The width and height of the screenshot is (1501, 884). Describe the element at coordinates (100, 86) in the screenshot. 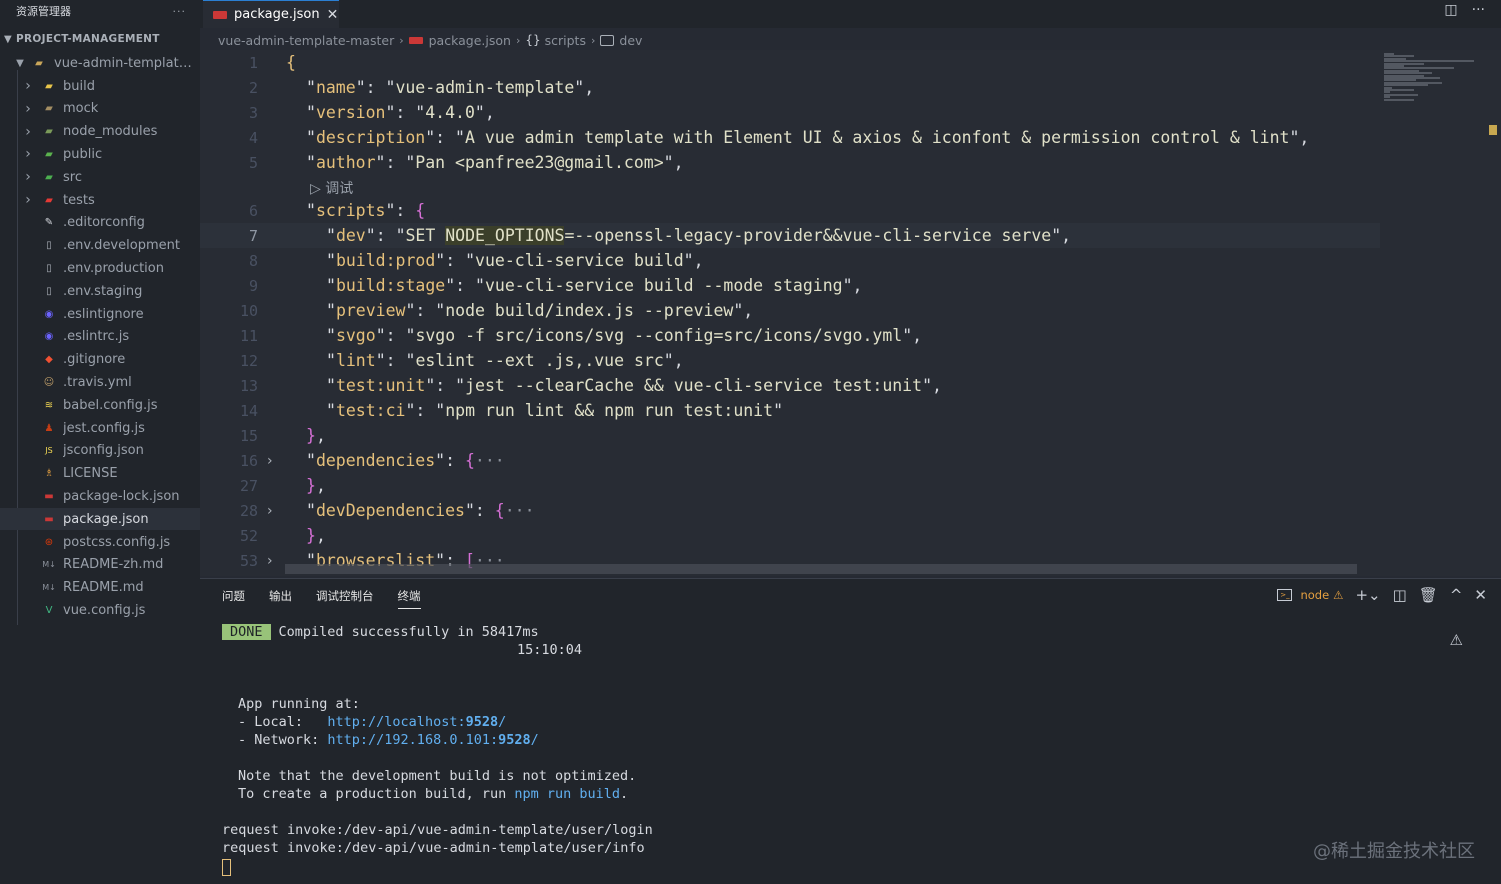

I see `tree-item-build: › ▰ build` at that location.